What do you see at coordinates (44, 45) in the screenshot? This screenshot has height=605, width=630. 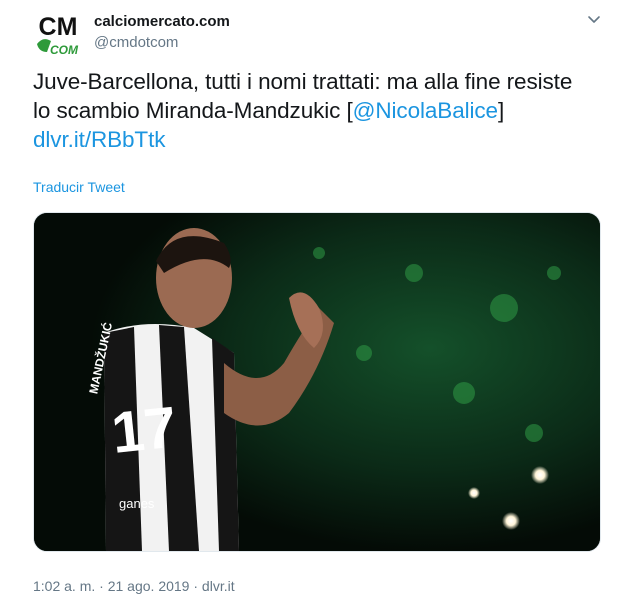 I see `avatar-logo-swoosh` at bounding box center [44, 45].